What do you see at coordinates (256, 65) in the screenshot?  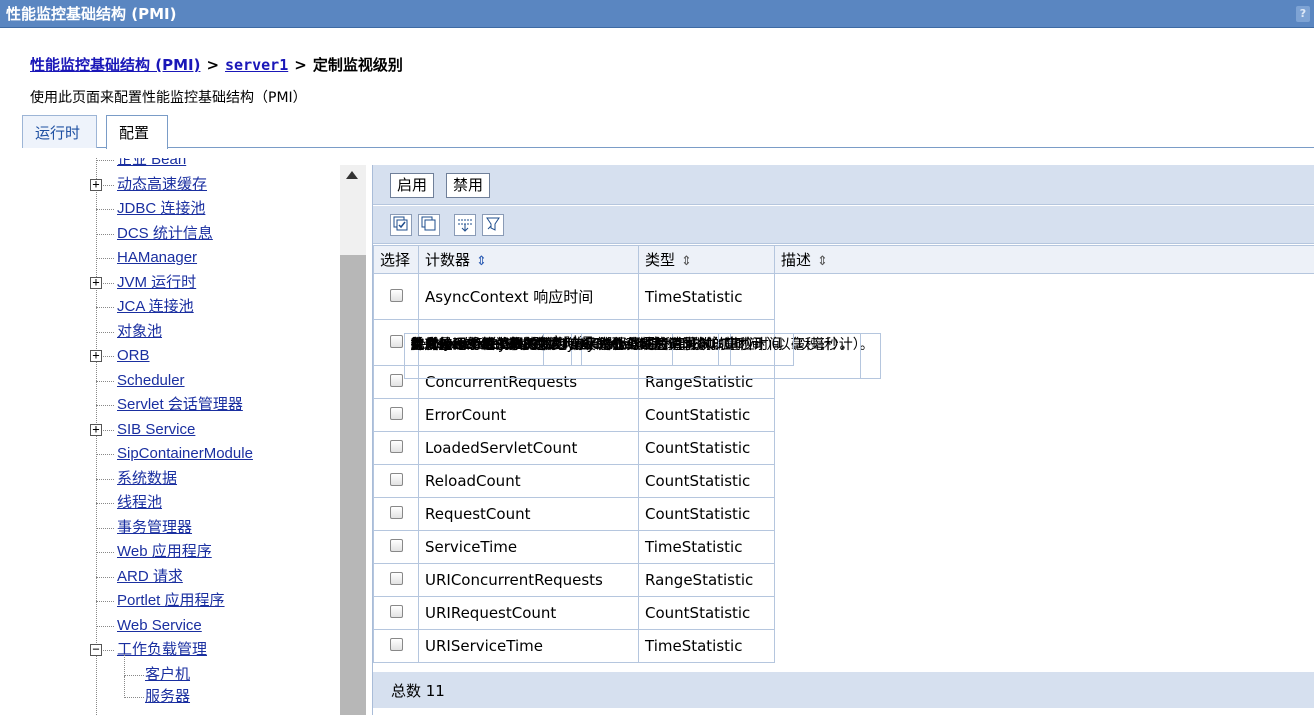 I see `breadcrumb-link-server: server1` at bounding box center [256, 65].